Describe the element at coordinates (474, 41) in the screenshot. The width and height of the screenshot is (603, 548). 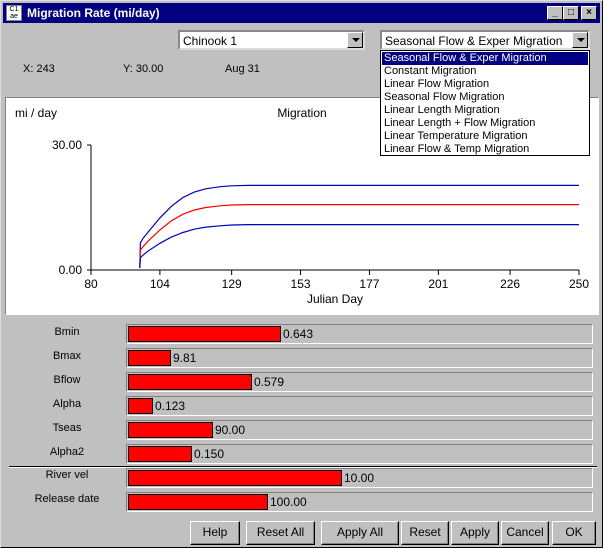
I see `model-select-value: Seasonal Flow & Exper Migration` at that location.